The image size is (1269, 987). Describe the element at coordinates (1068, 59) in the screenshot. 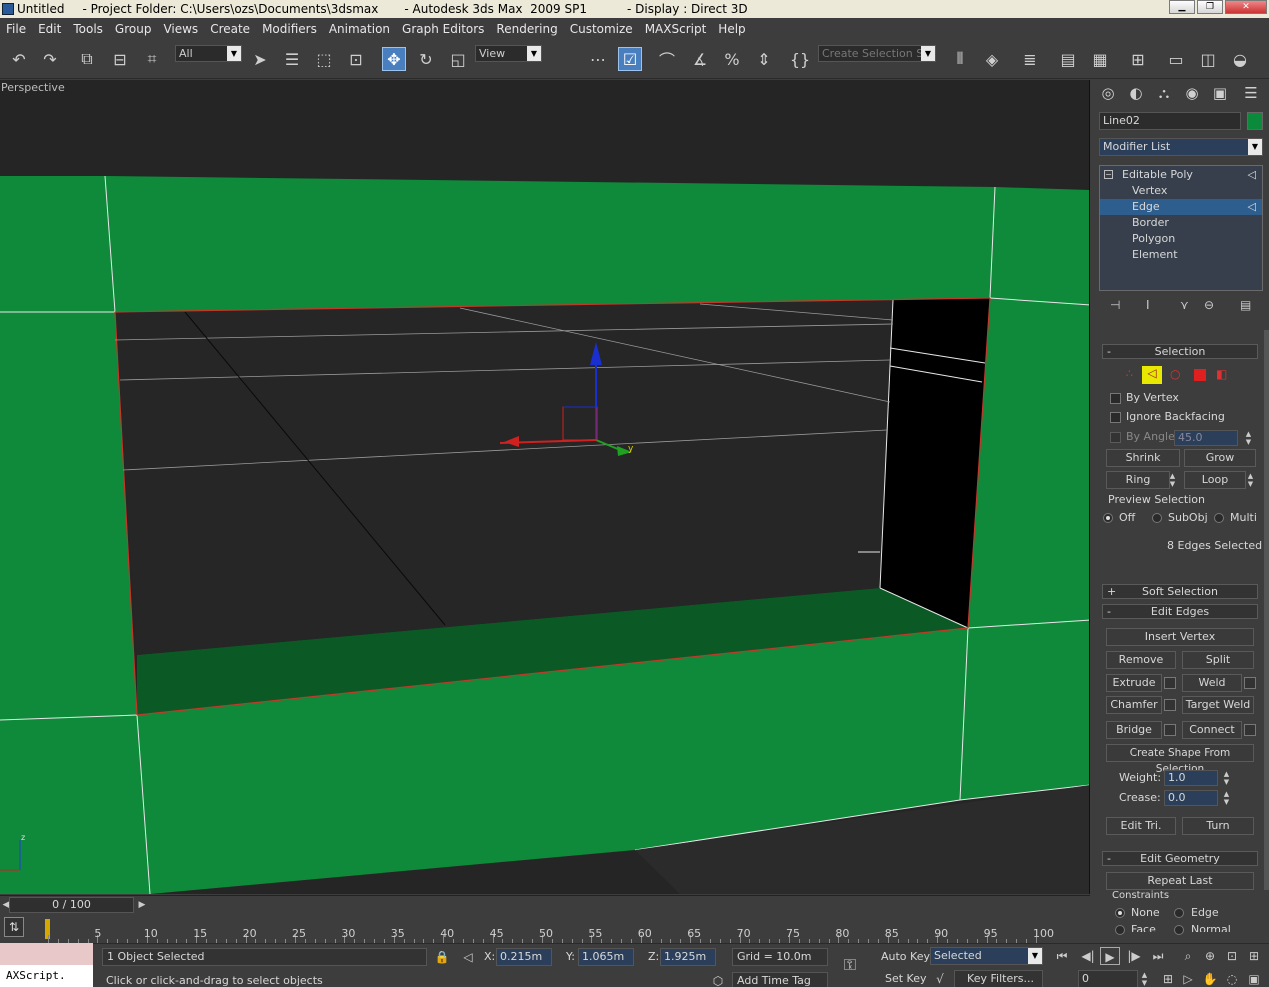

I see `curve-editor-icon: ▤` at that location.